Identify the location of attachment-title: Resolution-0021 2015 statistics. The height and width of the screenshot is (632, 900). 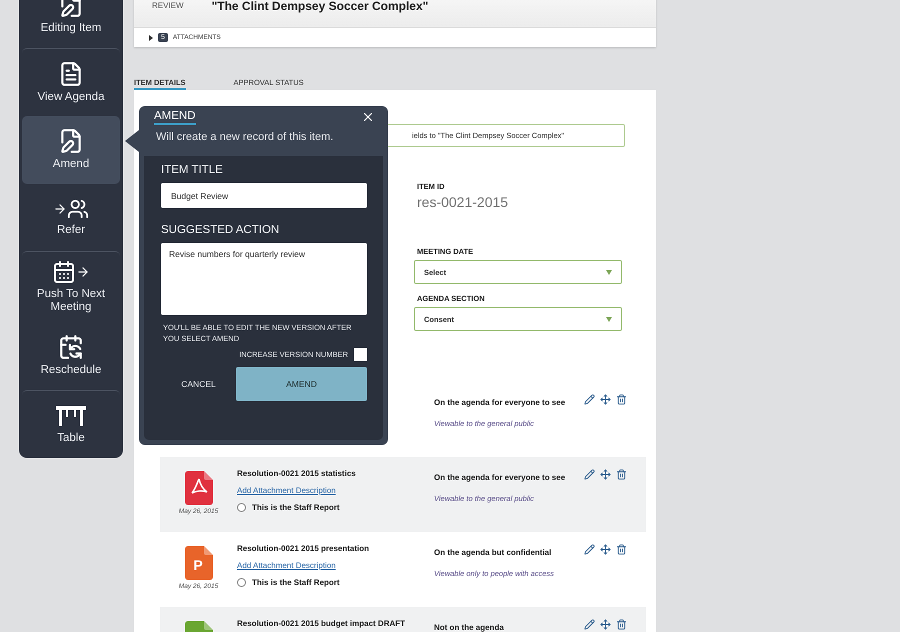
(297, 473).